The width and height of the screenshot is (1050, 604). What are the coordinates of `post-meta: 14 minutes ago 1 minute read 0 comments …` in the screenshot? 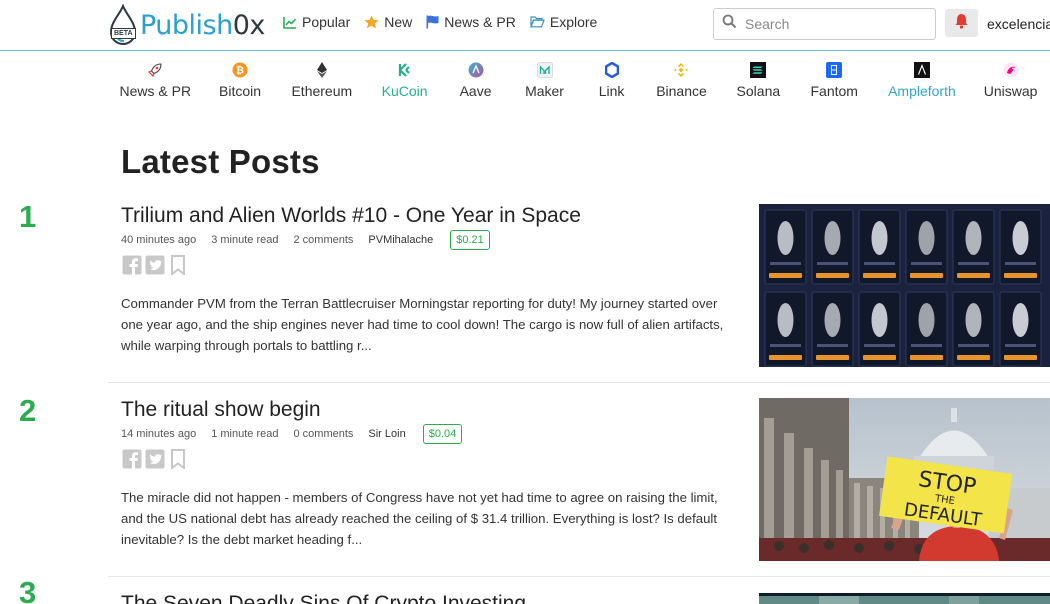 It's located at (299, 434).